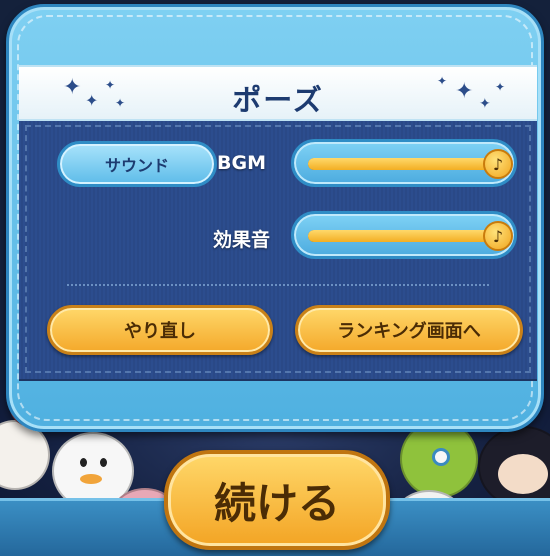 This screenshot has height=556, width=550. I want to click on bgm-slider-track: ♪, so click(410, 164).